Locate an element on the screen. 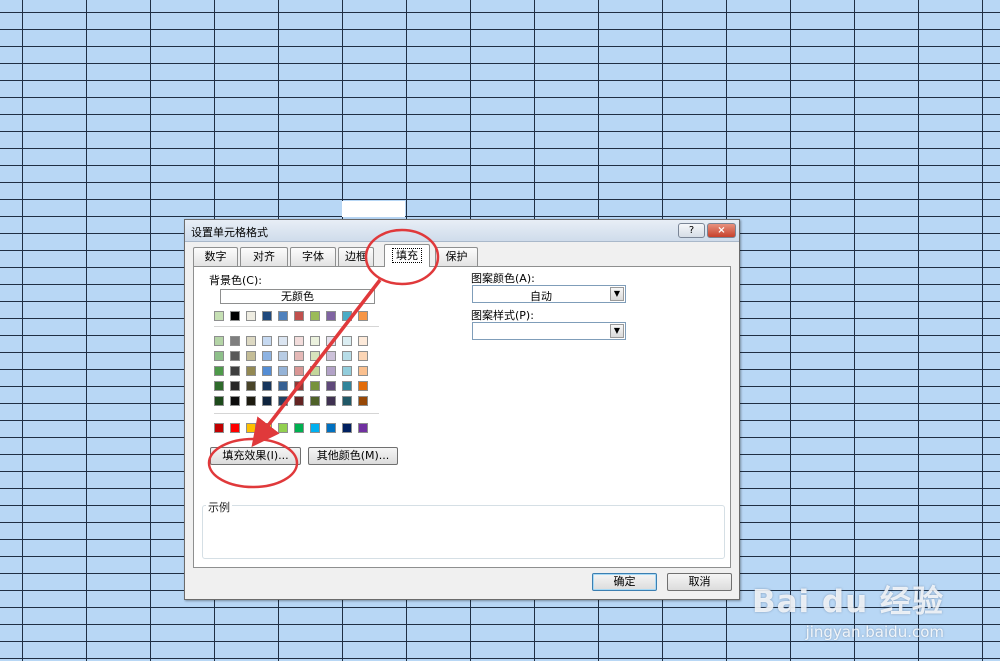  tab-font: 字体 is located at coordinates (313, 256).